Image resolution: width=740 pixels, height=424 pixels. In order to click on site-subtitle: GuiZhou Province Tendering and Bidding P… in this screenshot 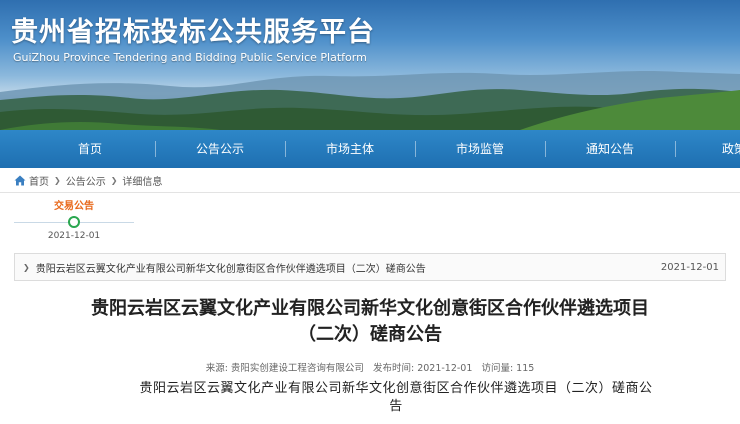, I will do `click(190, 57)`.